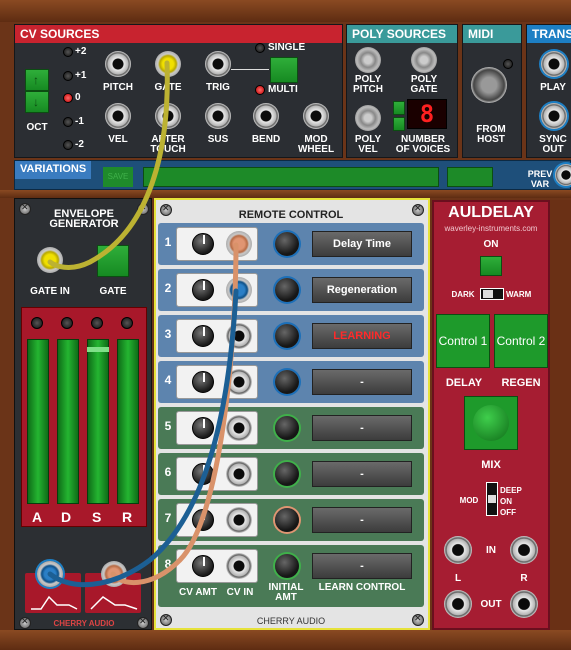 The width and height of the screenshot is (571, 650). What do you see at coordinates (470, 177) in the screenshot?
I see `variation-number-display` at bounding box center [470, 177].